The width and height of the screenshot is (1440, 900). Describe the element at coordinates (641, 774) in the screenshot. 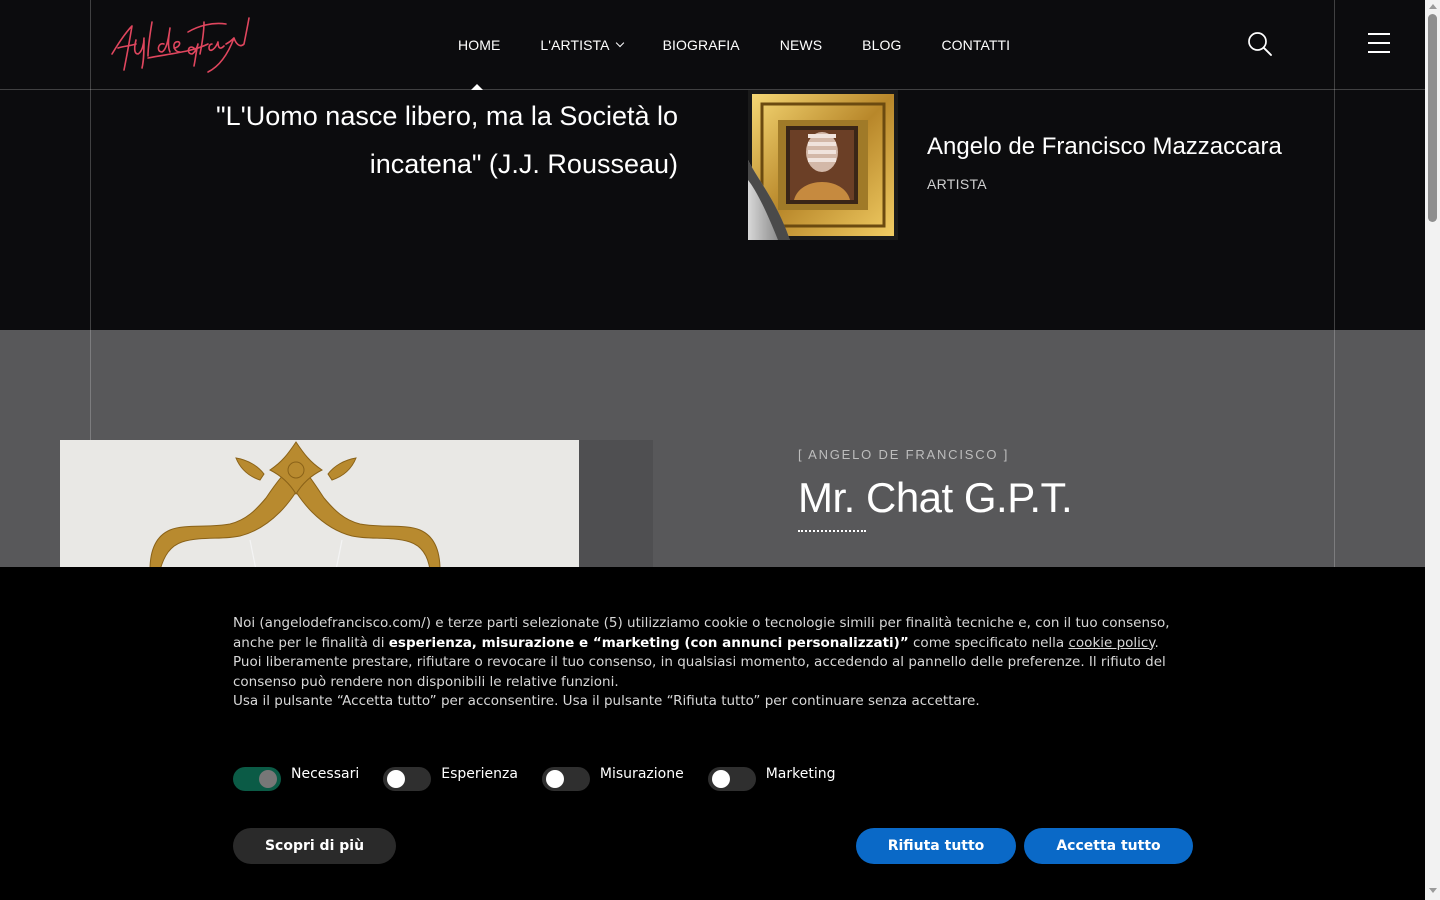

I see `toggle-label: Misurazione` at that location.